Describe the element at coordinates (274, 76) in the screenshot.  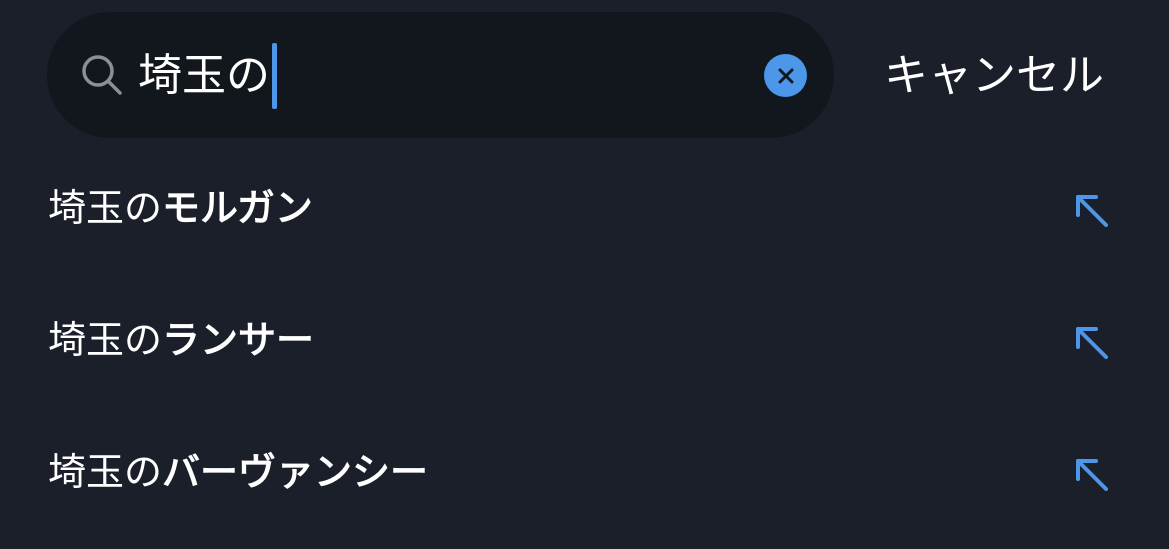
I see `text-caret` at that location.